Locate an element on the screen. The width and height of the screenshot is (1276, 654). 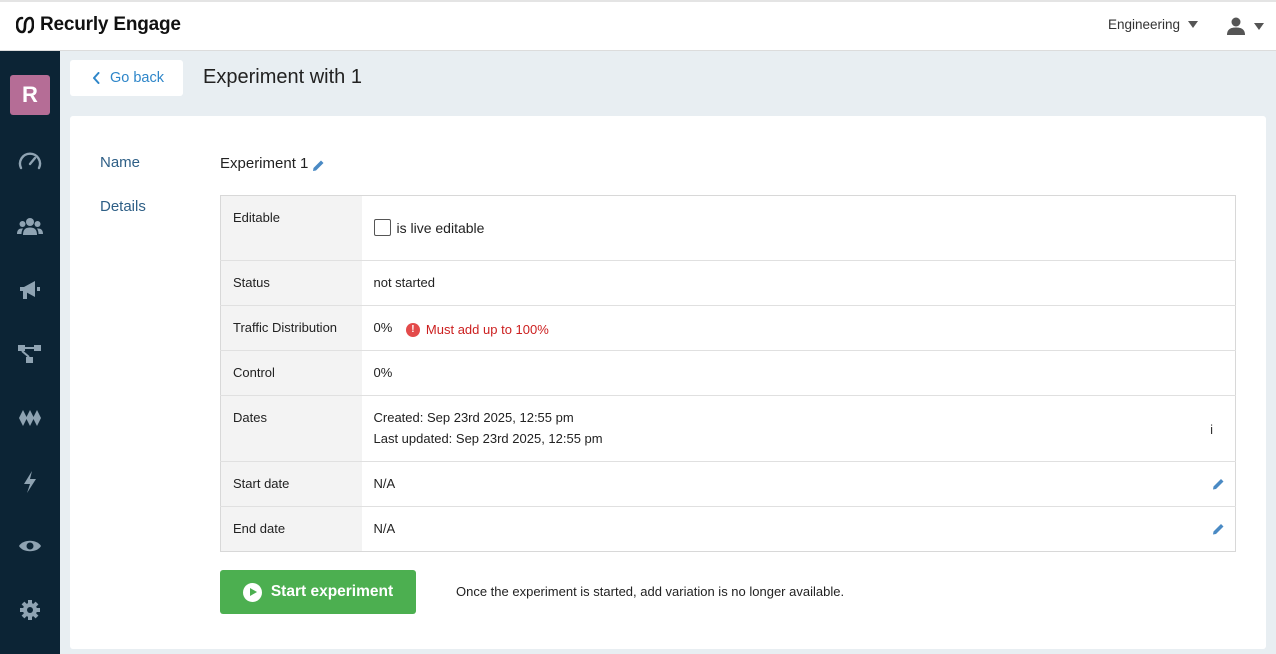
chevron-left-icon is located at coordinates (96, 78).